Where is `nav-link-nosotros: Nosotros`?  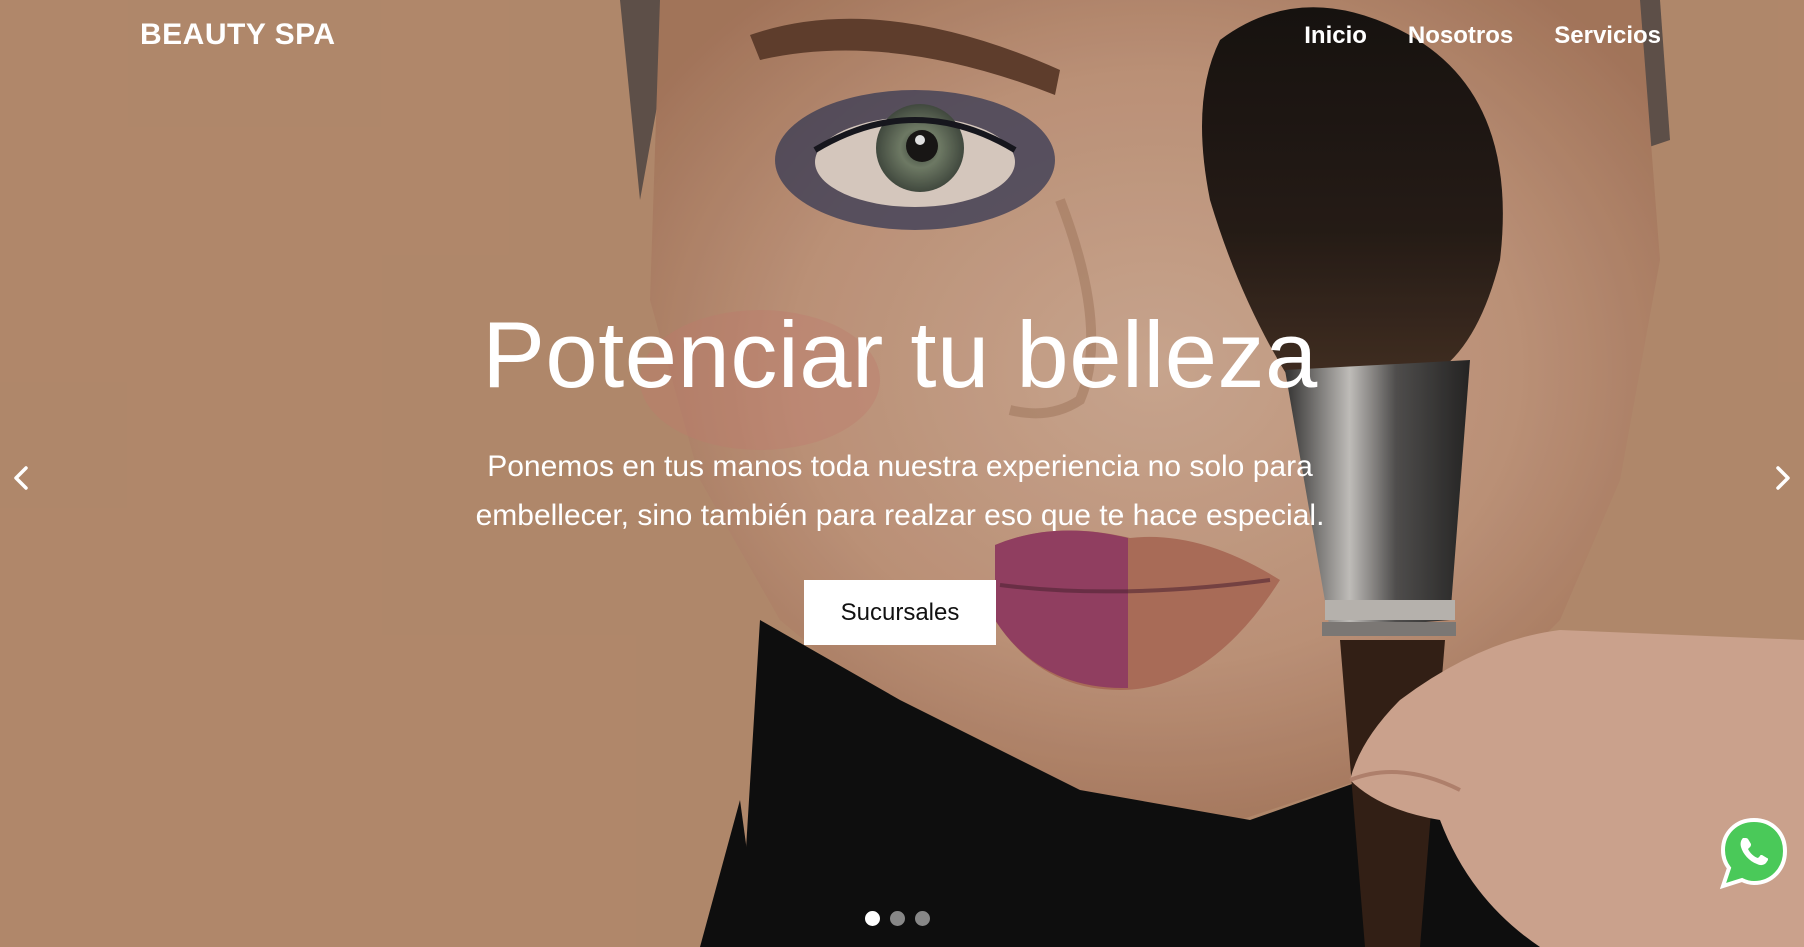
nav-link-nosotros: Nosotros is located at coordinates (1460, 36).